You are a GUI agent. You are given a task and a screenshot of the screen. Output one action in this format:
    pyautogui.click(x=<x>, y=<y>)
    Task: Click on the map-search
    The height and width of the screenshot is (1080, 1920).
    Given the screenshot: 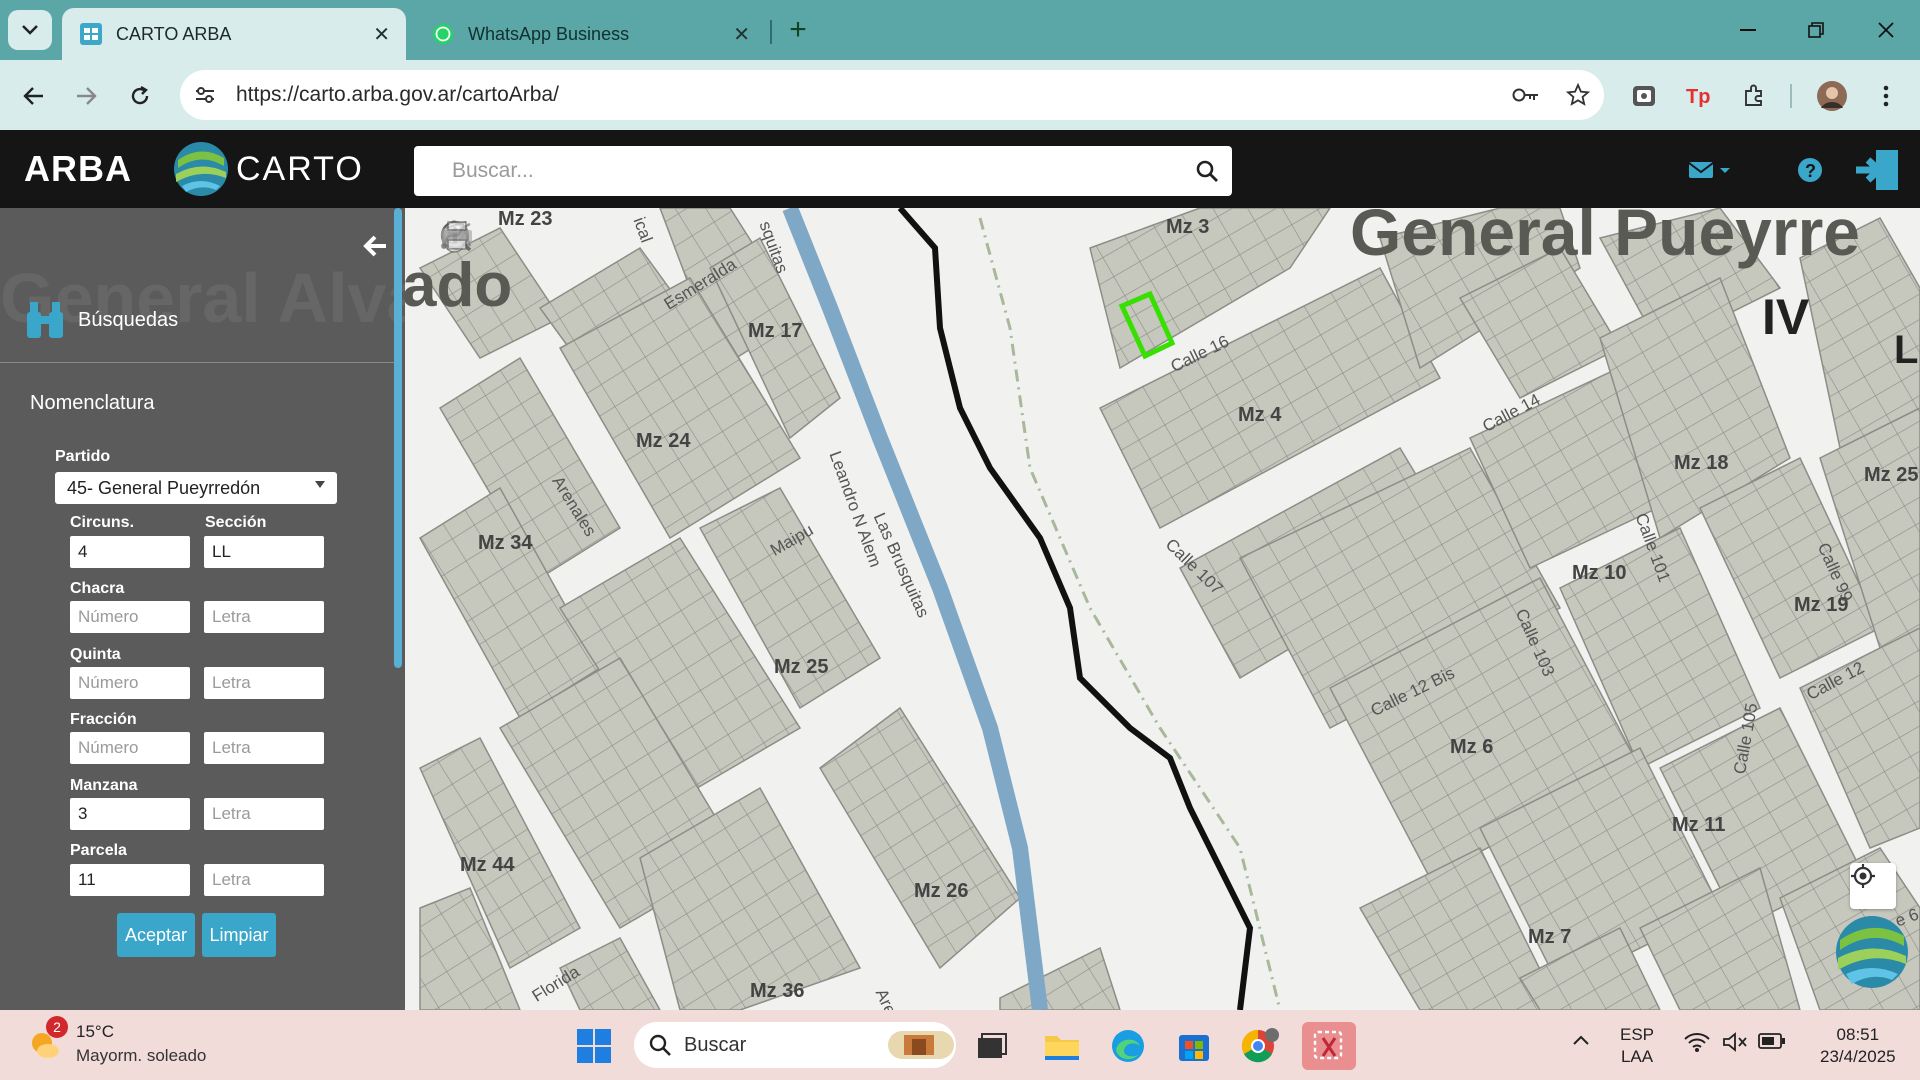 What is the action you would take?
    pyautogui.click(x=823, y=171)
    